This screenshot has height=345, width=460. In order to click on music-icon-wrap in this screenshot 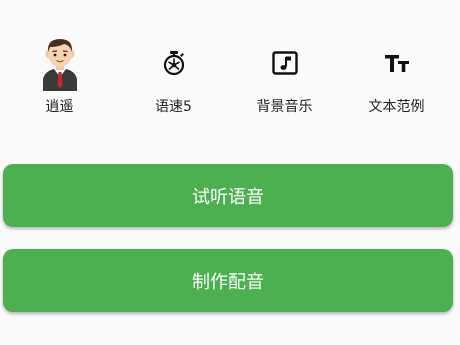, I will do `click(284, 63)`.